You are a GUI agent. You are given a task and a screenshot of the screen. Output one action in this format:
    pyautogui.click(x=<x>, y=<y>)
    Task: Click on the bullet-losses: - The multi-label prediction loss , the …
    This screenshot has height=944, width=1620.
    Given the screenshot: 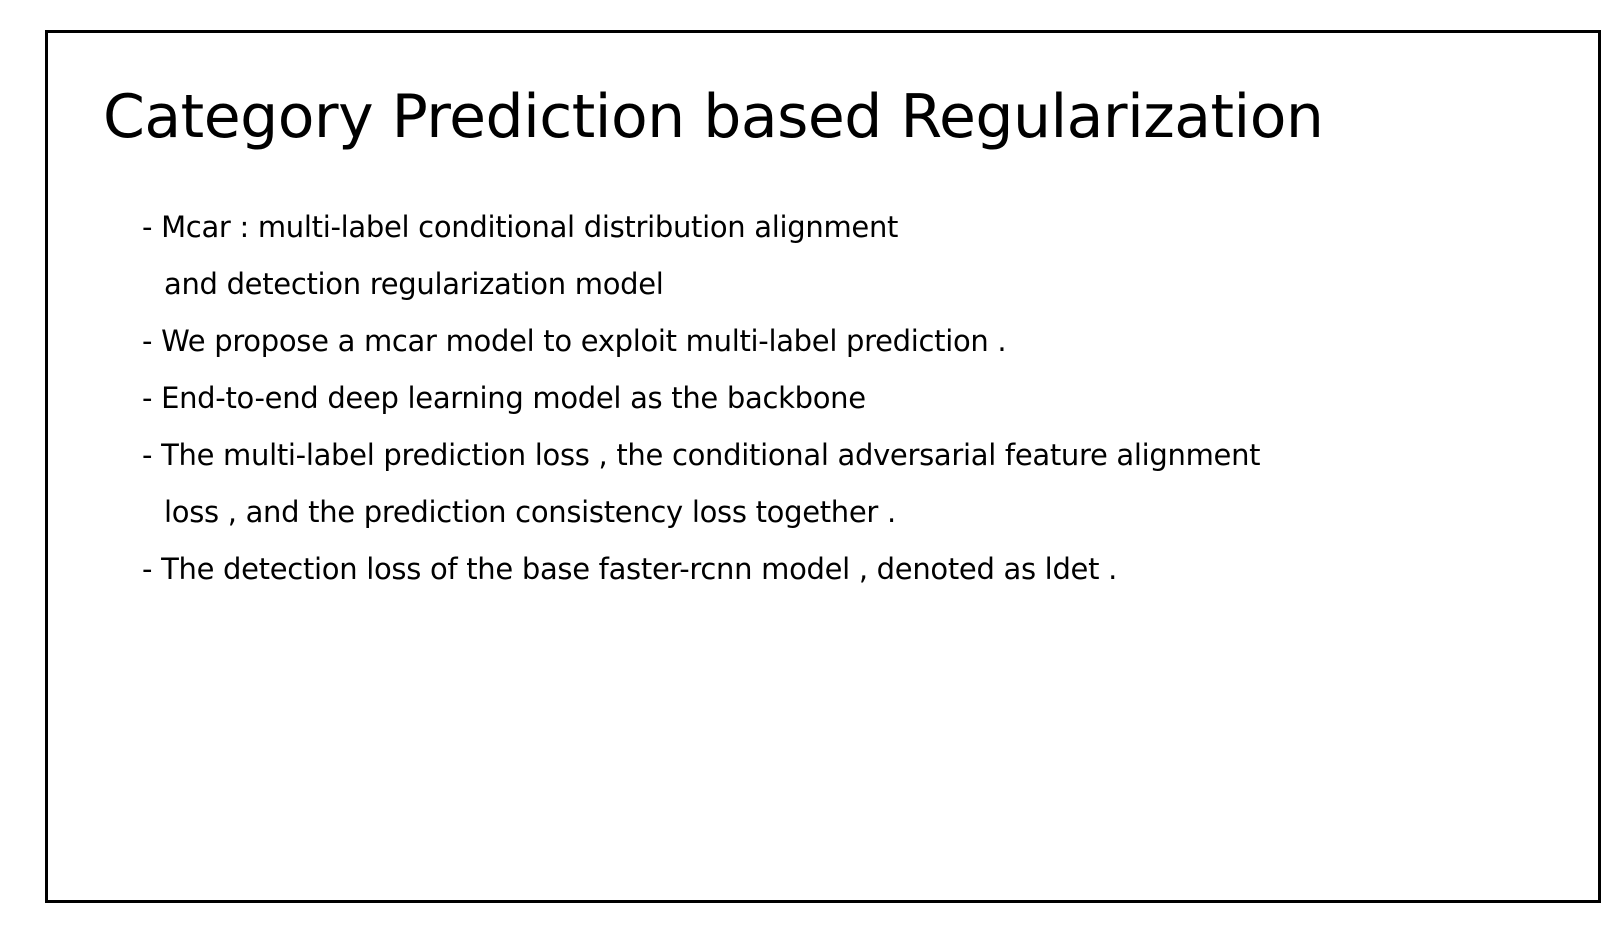 What is the action you would take?
    pyautogui.click(x=701, y=455)
    